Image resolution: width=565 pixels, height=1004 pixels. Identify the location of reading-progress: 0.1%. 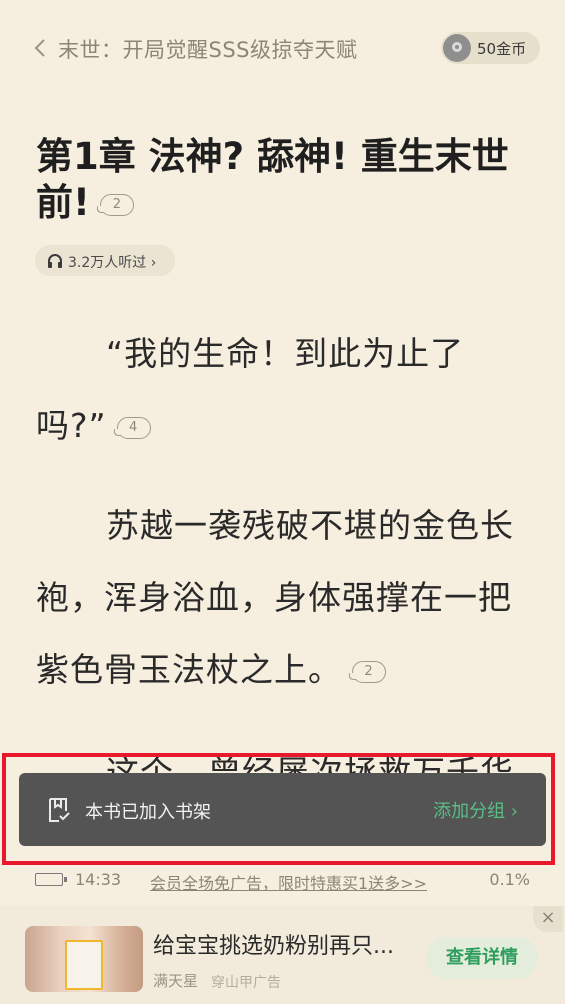
(509, 879).